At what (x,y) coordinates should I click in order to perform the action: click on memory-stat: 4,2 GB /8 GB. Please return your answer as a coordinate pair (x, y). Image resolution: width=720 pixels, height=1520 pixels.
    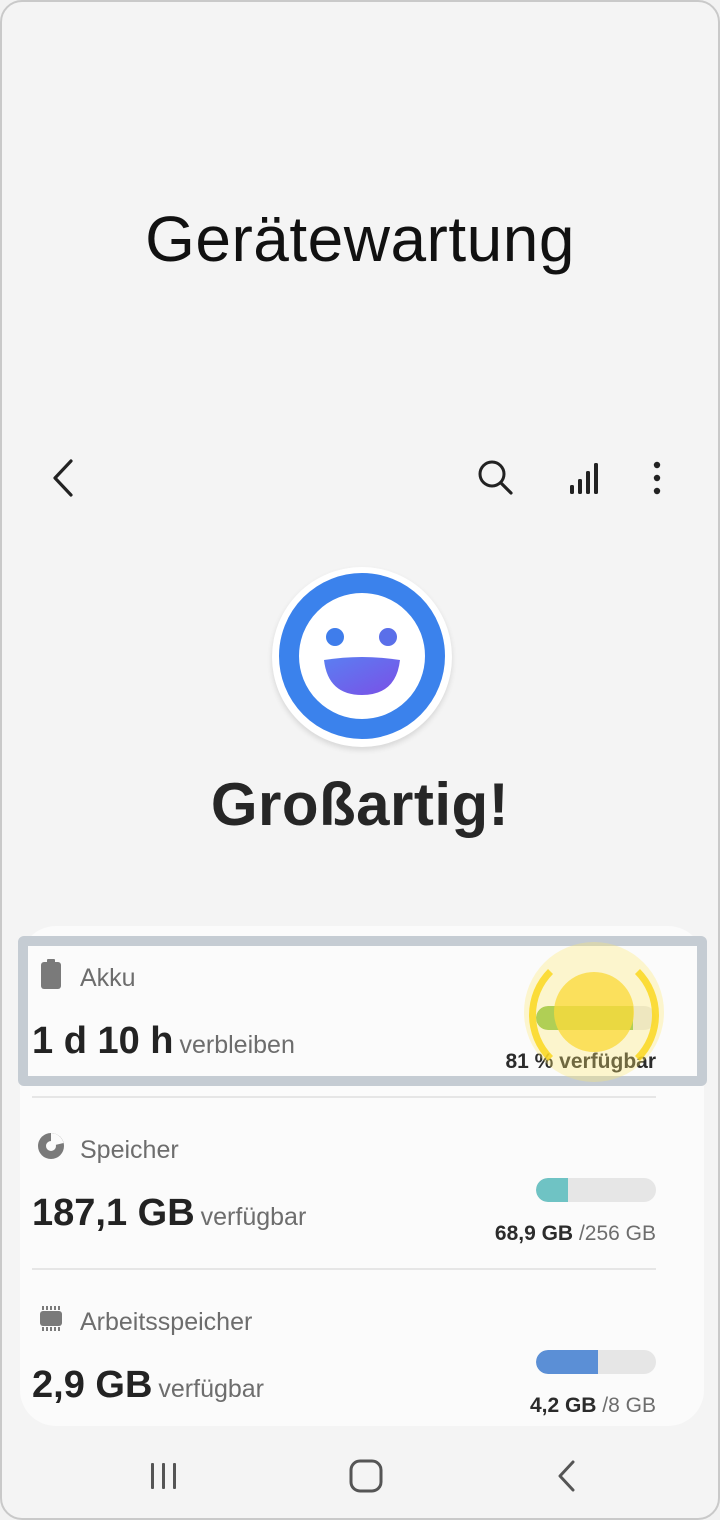
    Looking at the image, I should click on (593, 1406).